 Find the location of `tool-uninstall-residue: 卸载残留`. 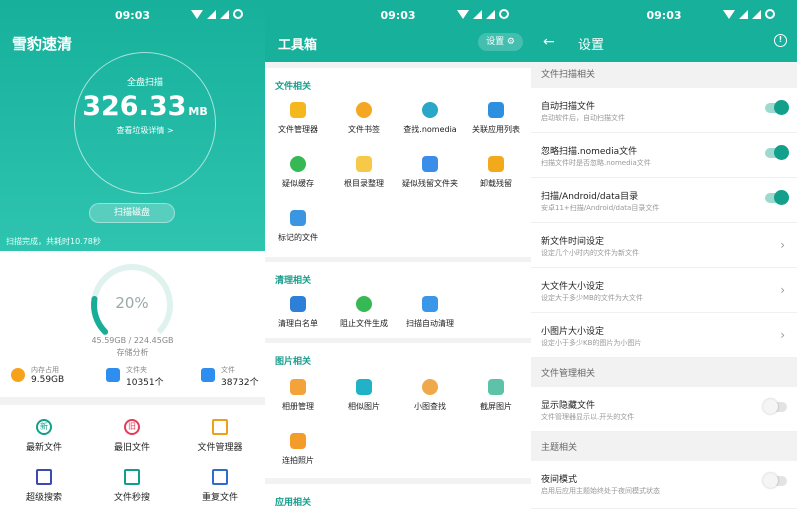

tool-uninstall-residue: 卸载残留 is located at coordinates (496, 172).